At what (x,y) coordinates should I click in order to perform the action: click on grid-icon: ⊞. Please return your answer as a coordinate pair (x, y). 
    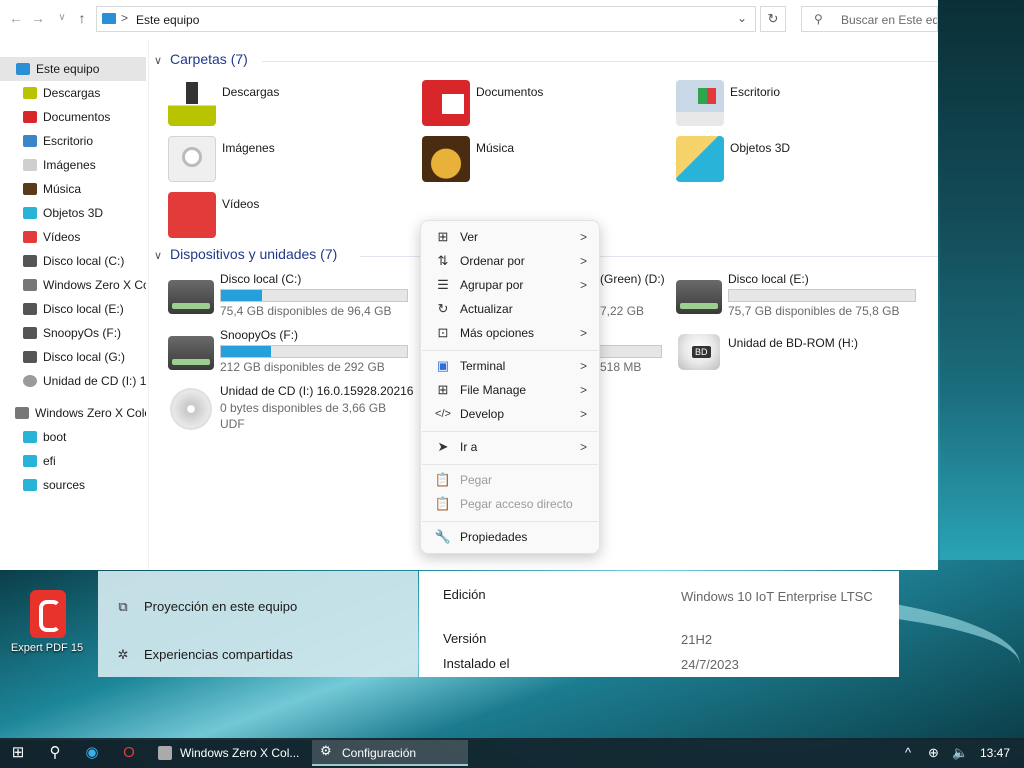
    Looking at the image, I should click on (443, 236).